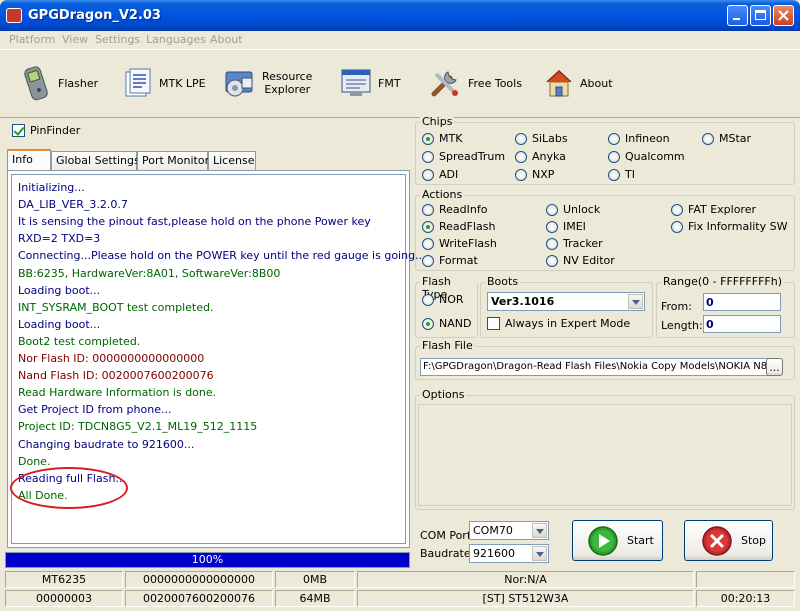 The width and height of the screenshot is (800, 611). Describe the element at coordinates (574, 226) in the screenshot. I see `radio-label: IMEI` at that location.